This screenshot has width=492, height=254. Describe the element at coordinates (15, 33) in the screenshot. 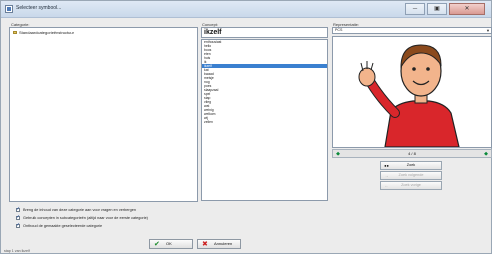

I see `folder-icon` at that location.